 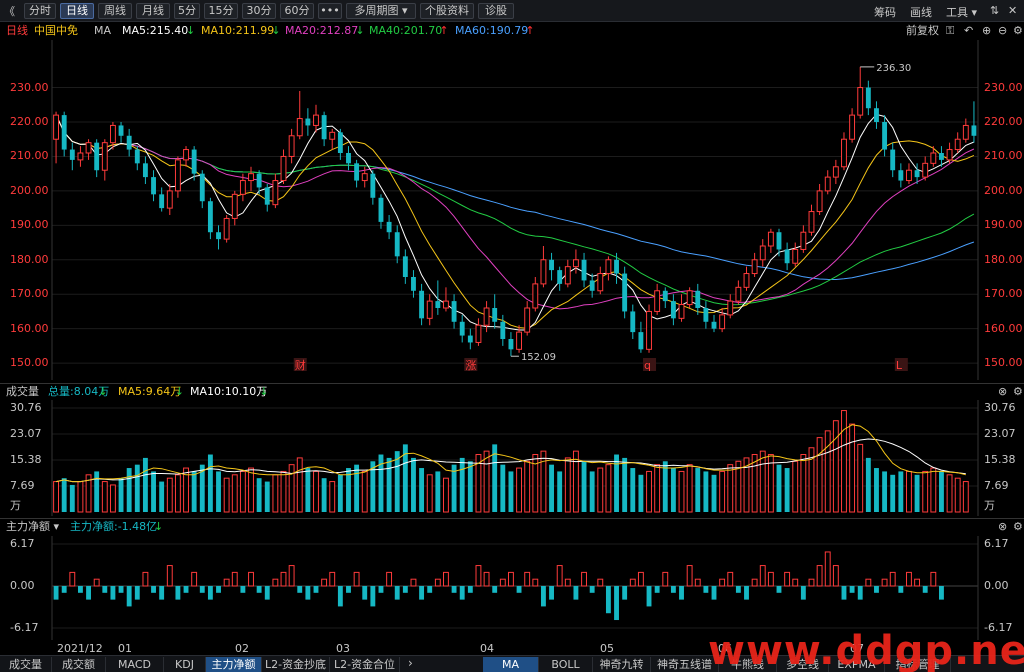 I want to click on bottom-tab-left-0: 成交量, so click(x=26, y=664).